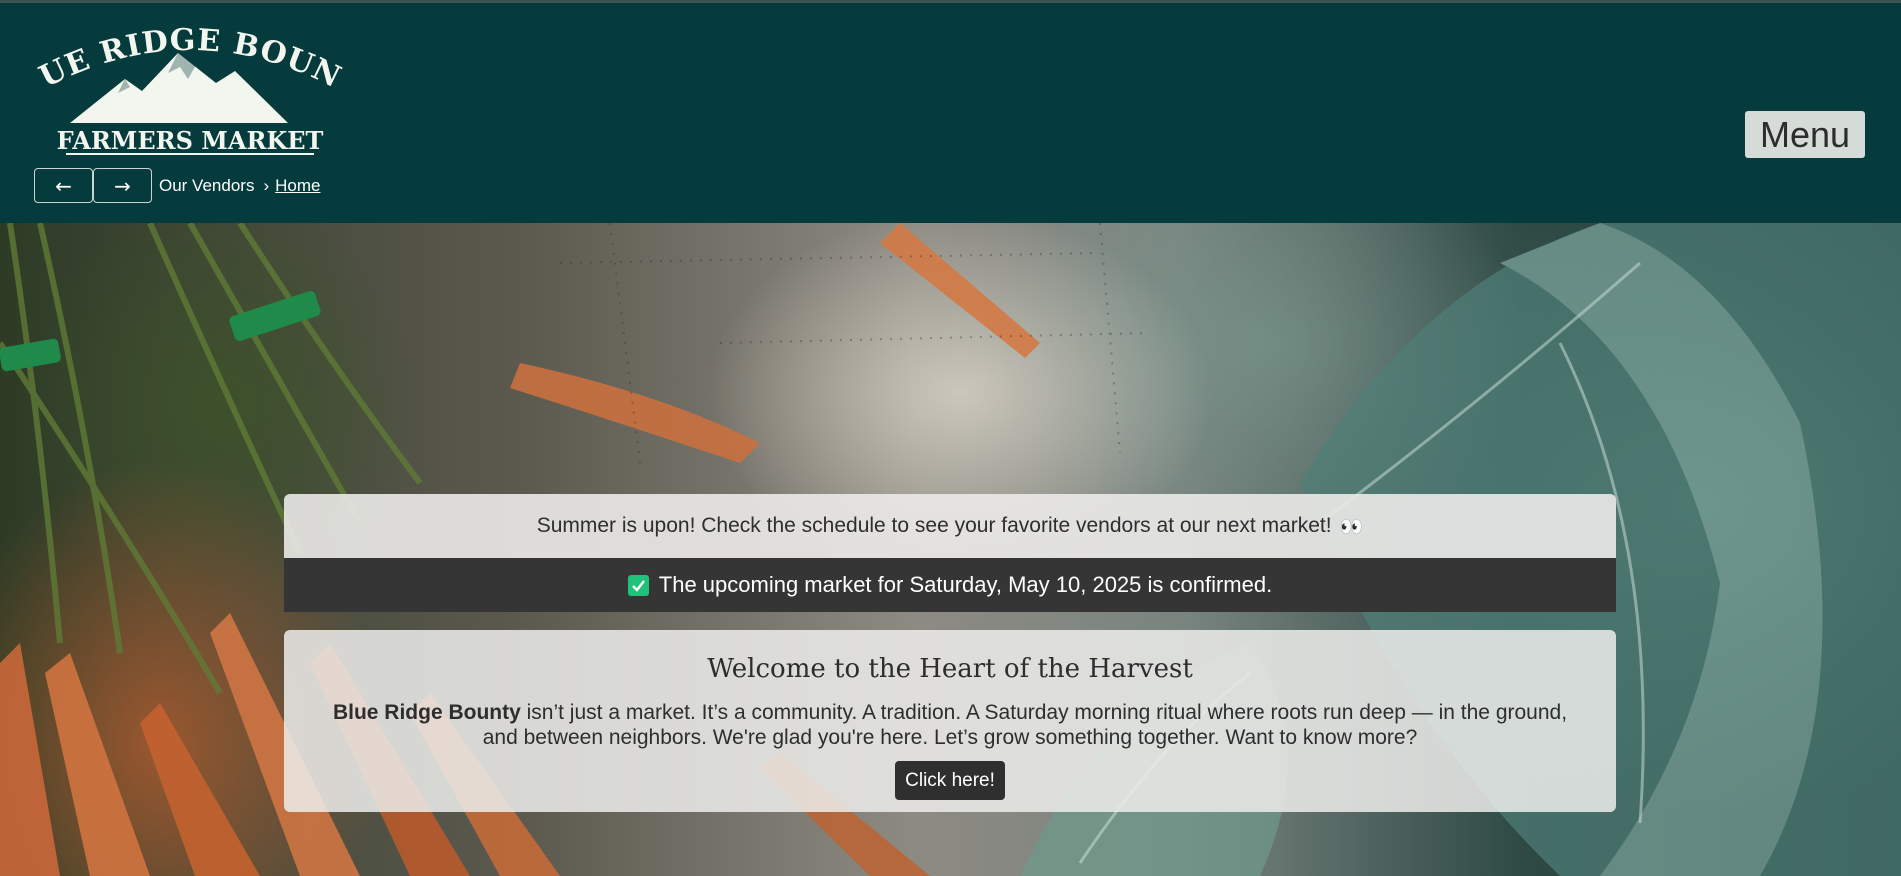 The image size is (1901, 876). Describe the element at coordinates (426, 712) in the screenshot. I see `welcome-brand-name: Blue Ridge Bounty` at that location.